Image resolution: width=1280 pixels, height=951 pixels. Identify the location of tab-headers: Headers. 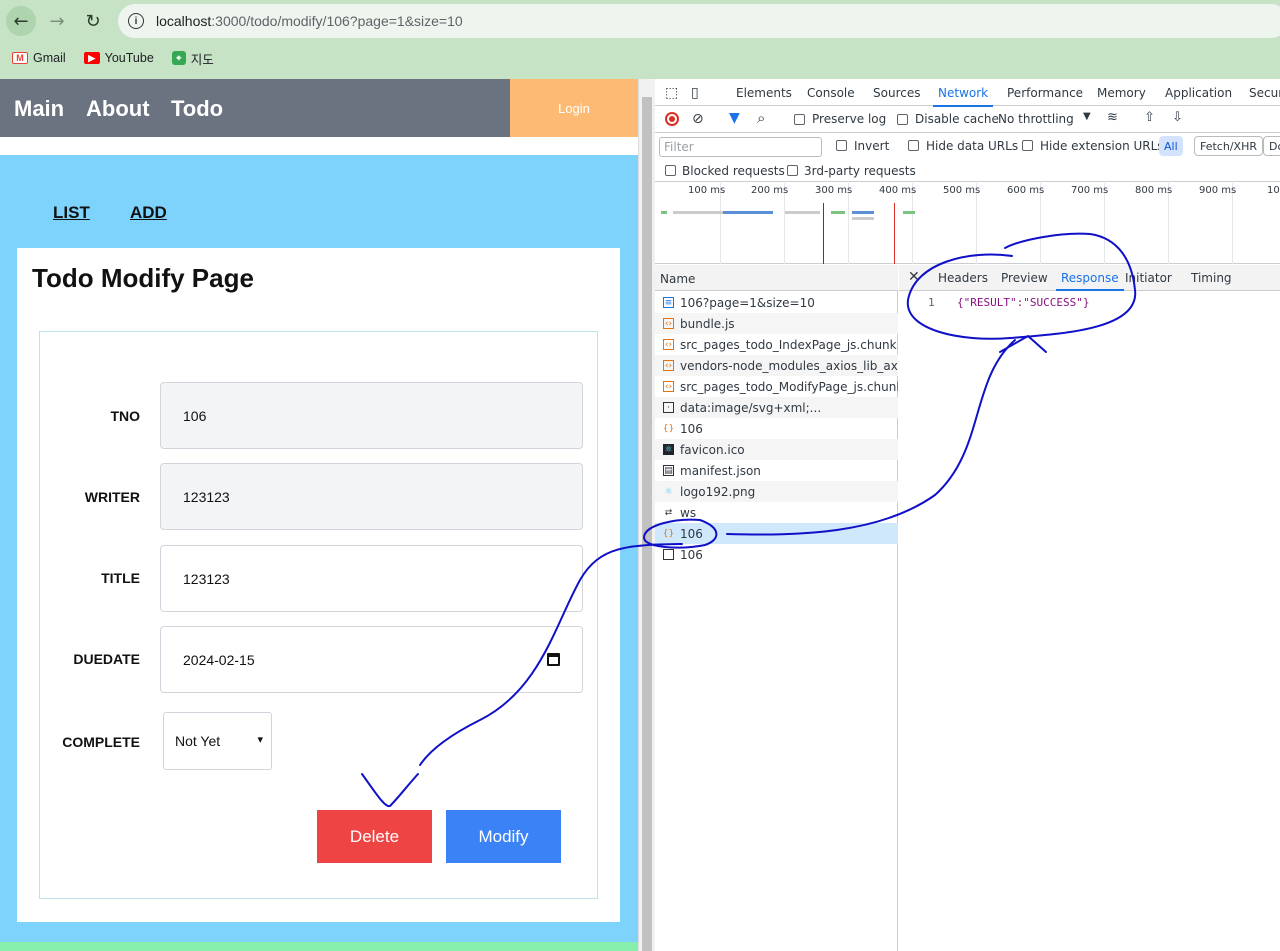
(963, 278).